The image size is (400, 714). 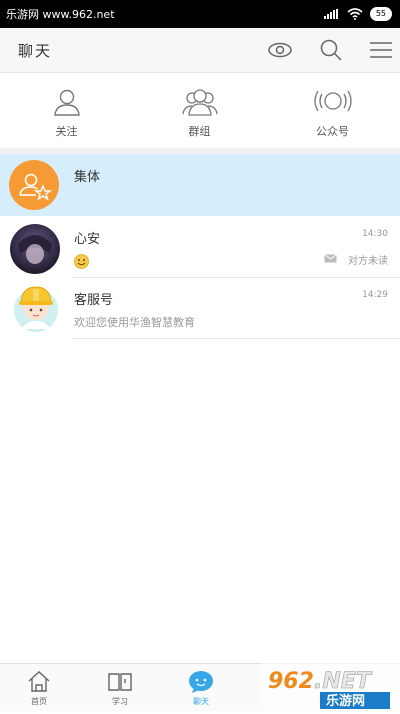 I want to click on broadcast-icon, so click(x=332, y=101).